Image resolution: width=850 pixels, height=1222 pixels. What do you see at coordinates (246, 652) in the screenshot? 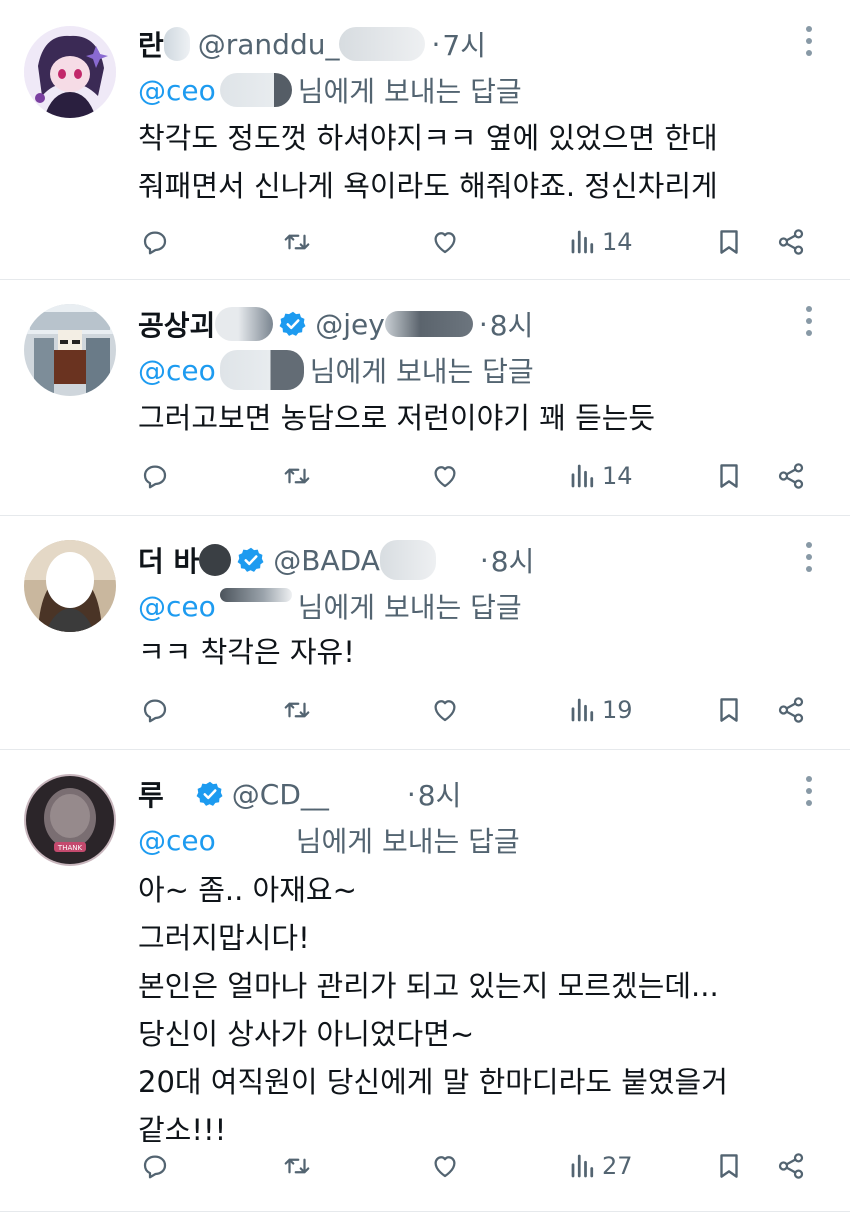
I see `text-line: ㅋㅋ 착각은 자유!` at bounding box center [246, 652].